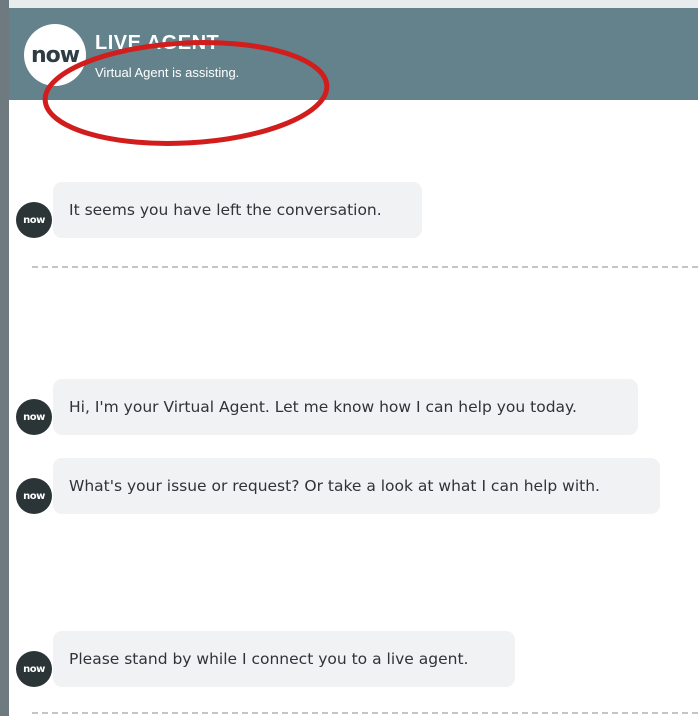  I want to click on message-bubble: It seems you have left the conversation., so click(237, 210).